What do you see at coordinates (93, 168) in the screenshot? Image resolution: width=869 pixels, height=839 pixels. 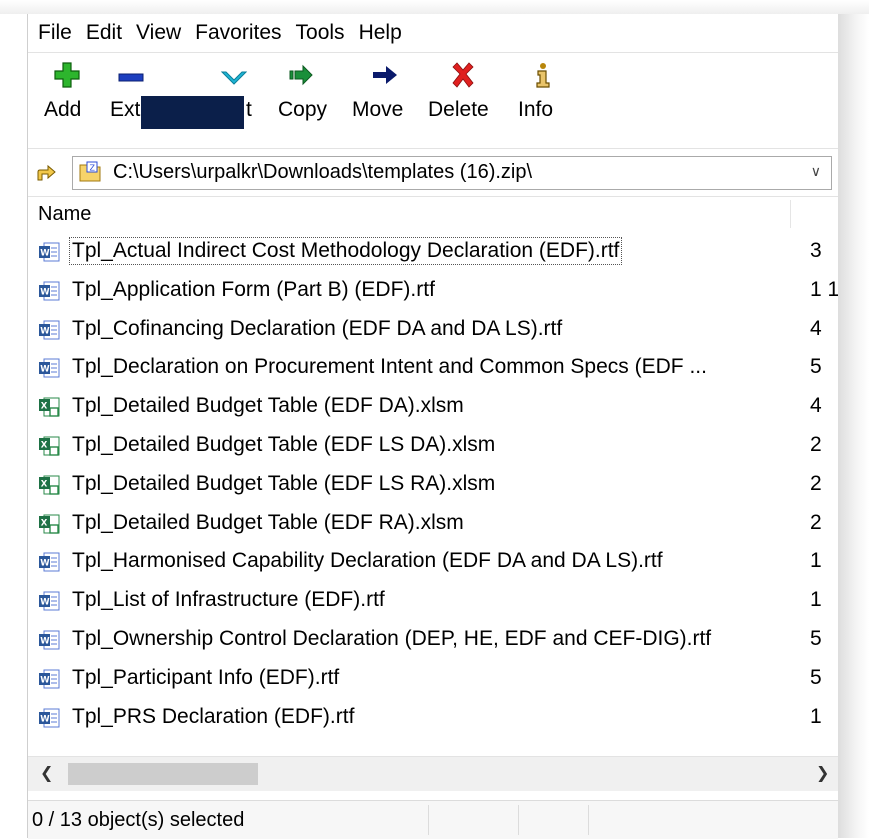 I see `svg-text: Z` at bounding box center [93, 168].